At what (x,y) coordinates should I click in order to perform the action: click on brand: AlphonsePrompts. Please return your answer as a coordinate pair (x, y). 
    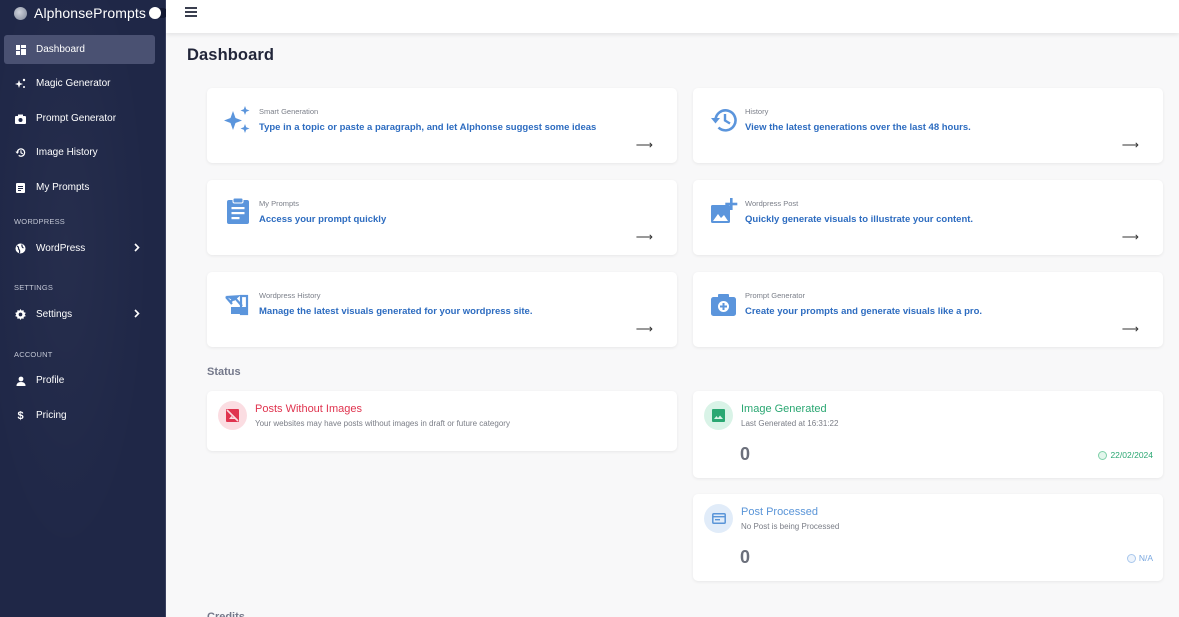
    Looking at the image, I should click on (84, 13).